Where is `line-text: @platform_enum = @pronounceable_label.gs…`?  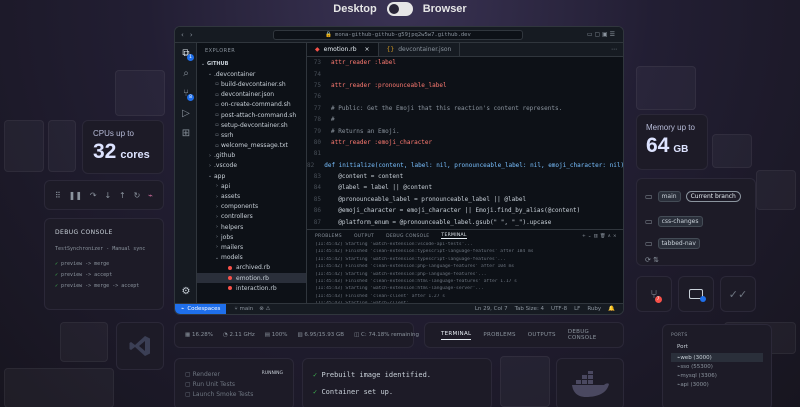 line-text: @platform_enum = @pronounceable_label.gs… is located at coordinates (441, 222).